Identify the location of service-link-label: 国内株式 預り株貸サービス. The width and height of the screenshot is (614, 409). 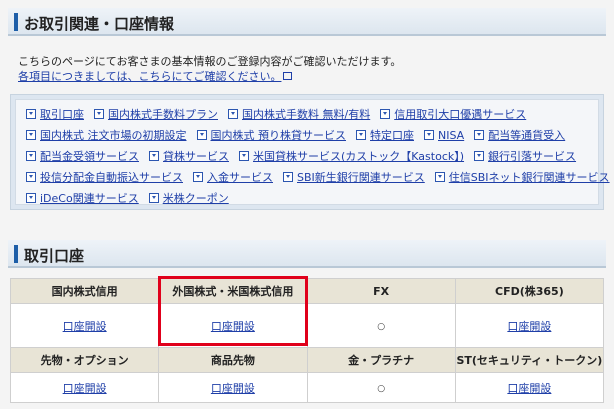
(278, 135).